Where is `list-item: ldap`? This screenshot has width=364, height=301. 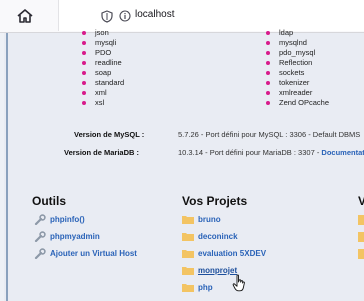
list-item: ldap is located at coordinates (296, 33).